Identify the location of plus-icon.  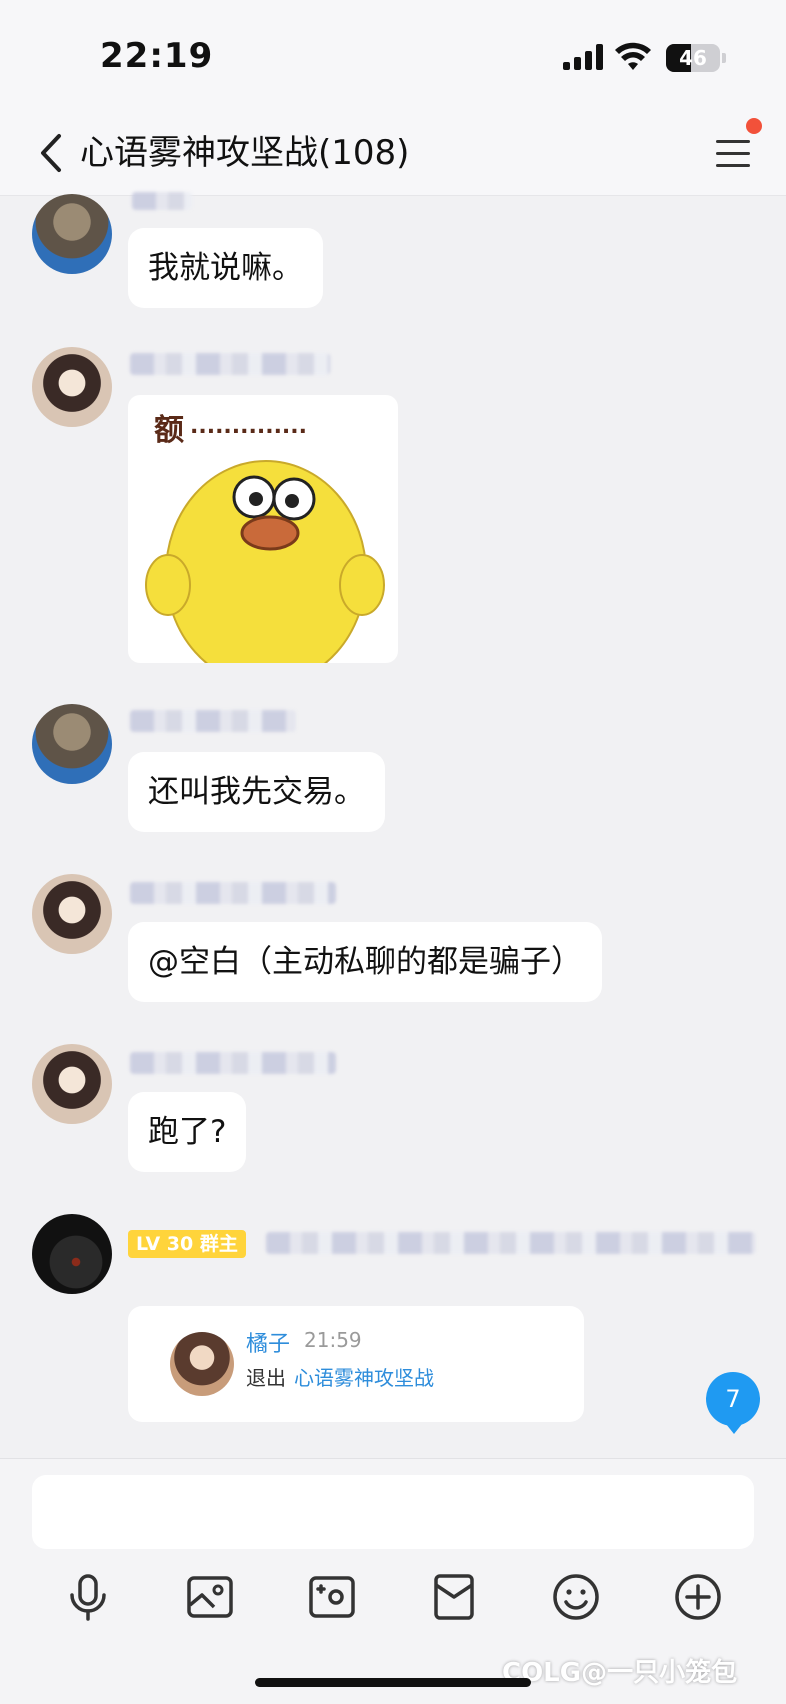
(698, 1597).